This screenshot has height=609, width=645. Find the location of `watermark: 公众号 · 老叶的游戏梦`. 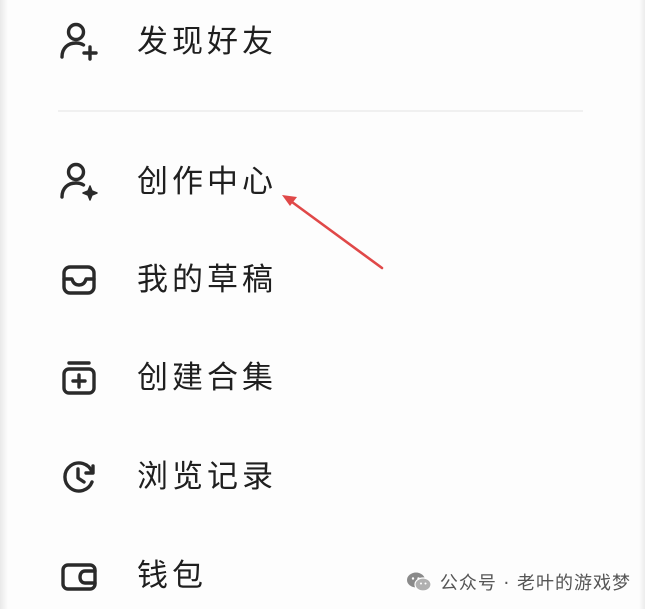

watermark: 公众号 · 老叶的游戏梦 is located at coordinates (518, 582).